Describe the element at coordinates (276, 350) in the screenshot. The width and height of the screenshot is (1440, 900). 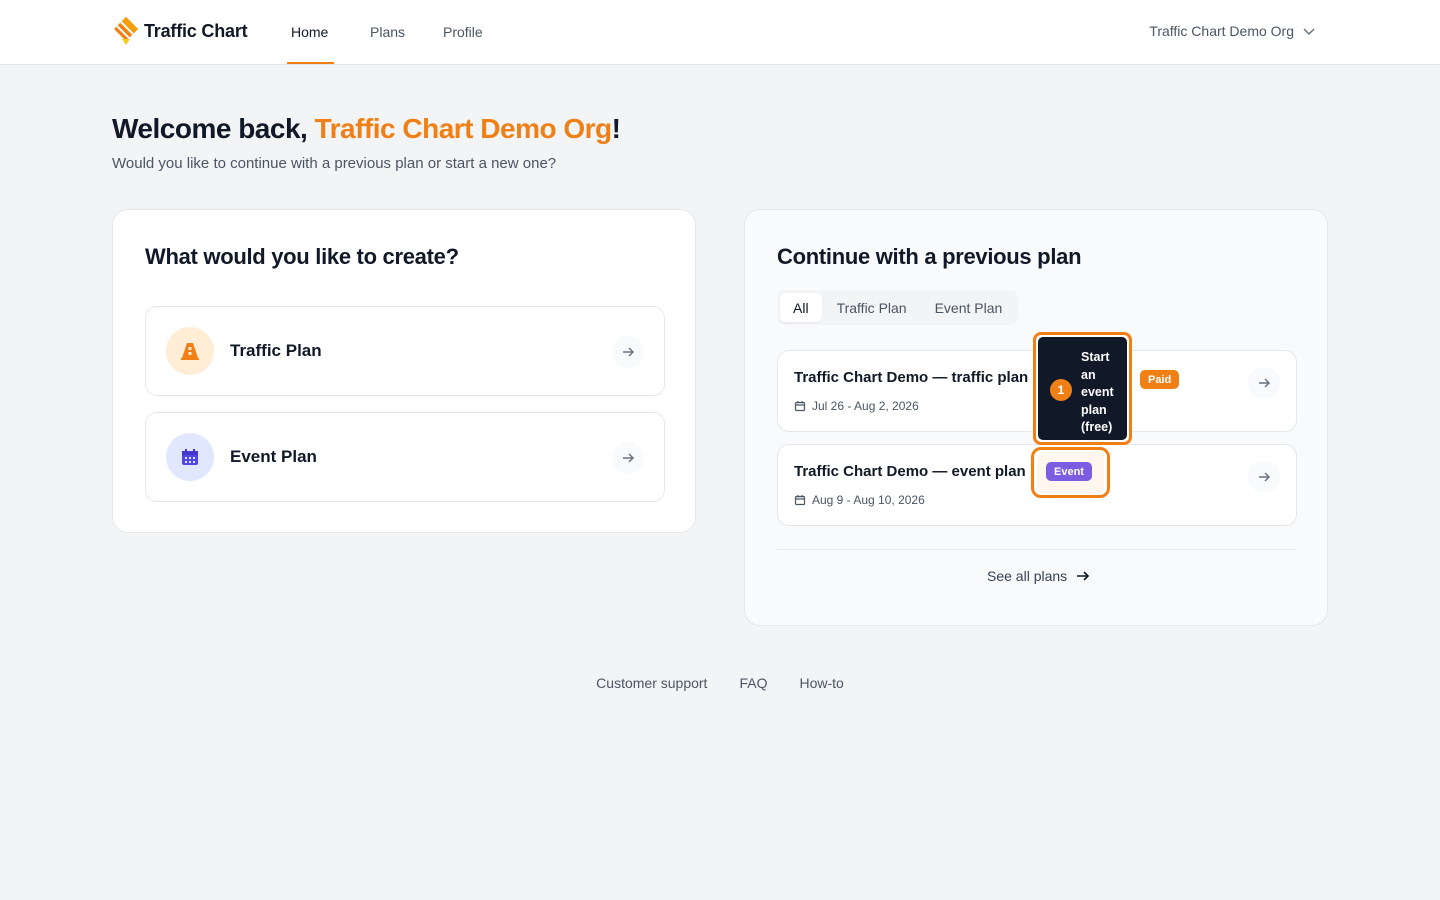
I see `create-traffic-plan-label: Traffic Plan` at that location.